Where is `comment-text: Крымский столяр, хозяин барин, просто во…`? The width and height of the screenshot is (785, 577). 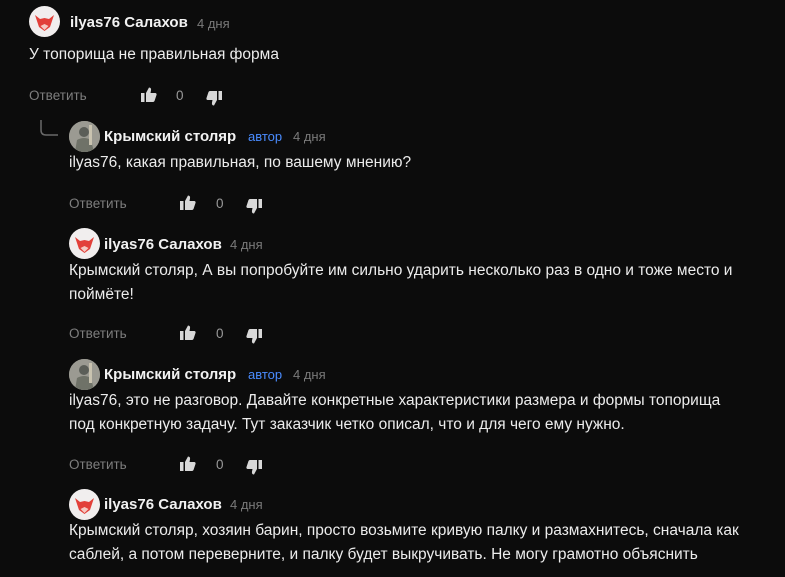
comment-text: Крымский столяр, хозяин барин, просто во… is located at coordinates (404, 542).